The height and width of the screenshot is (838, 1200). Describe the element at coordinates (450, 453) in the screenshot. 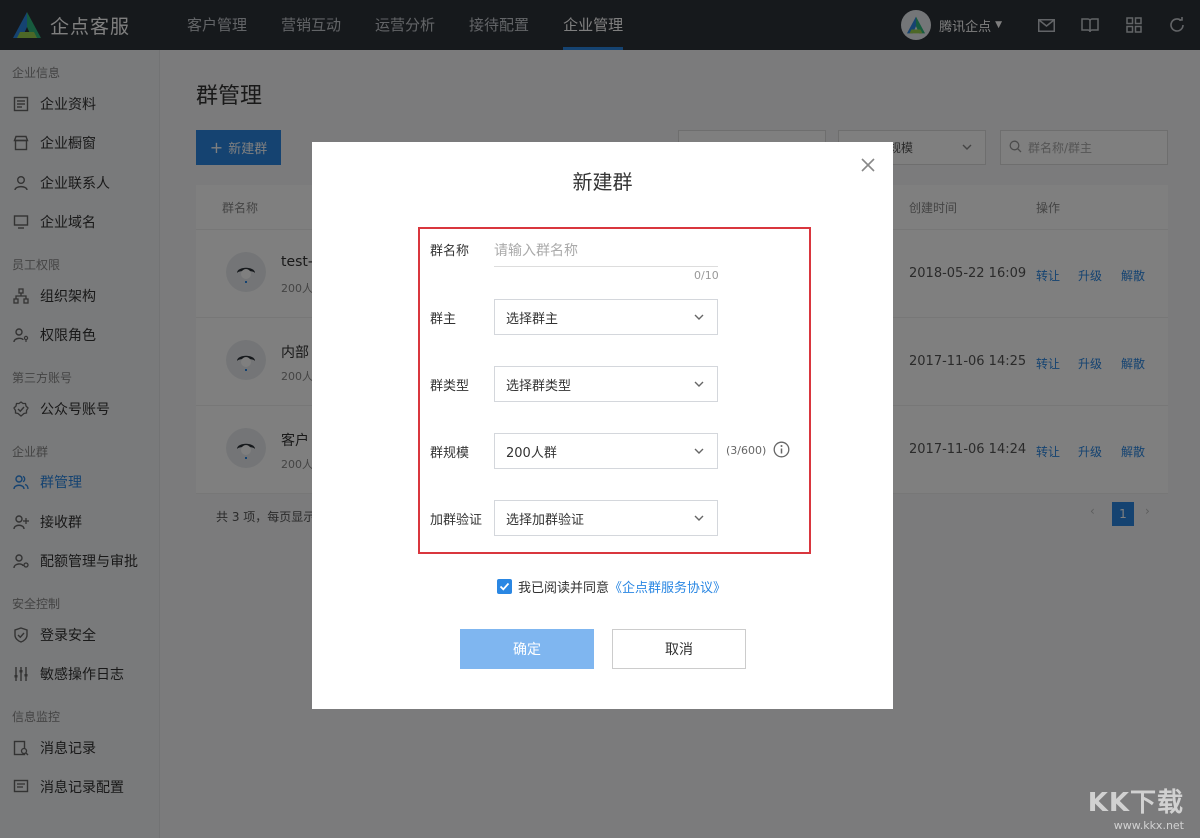

I see `group-scale-label: 群规模` at that location.